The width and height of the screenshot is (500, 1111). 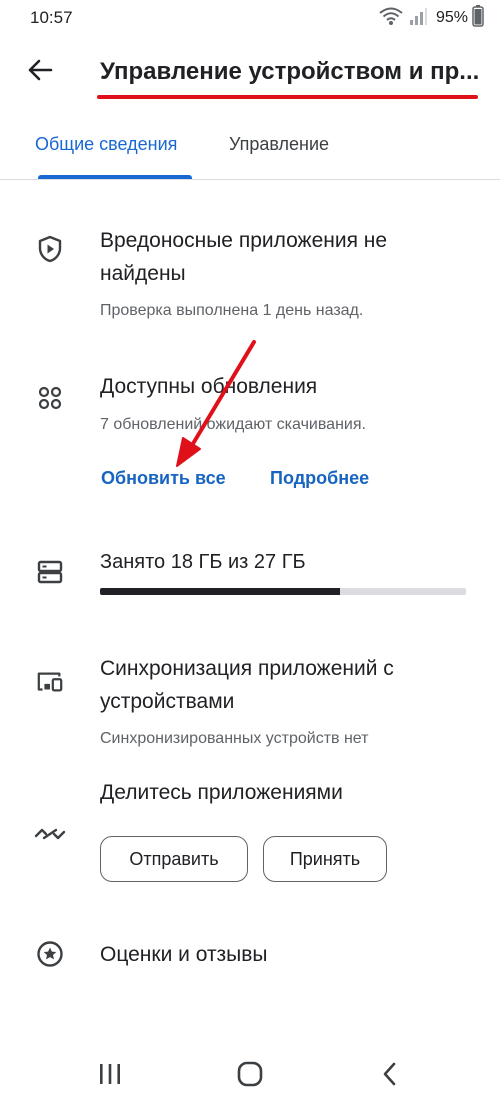 What do you see at coordinates (51, 17) in the screenshot?
I see `status-time: 10:57` at bounding box center [51, 17].